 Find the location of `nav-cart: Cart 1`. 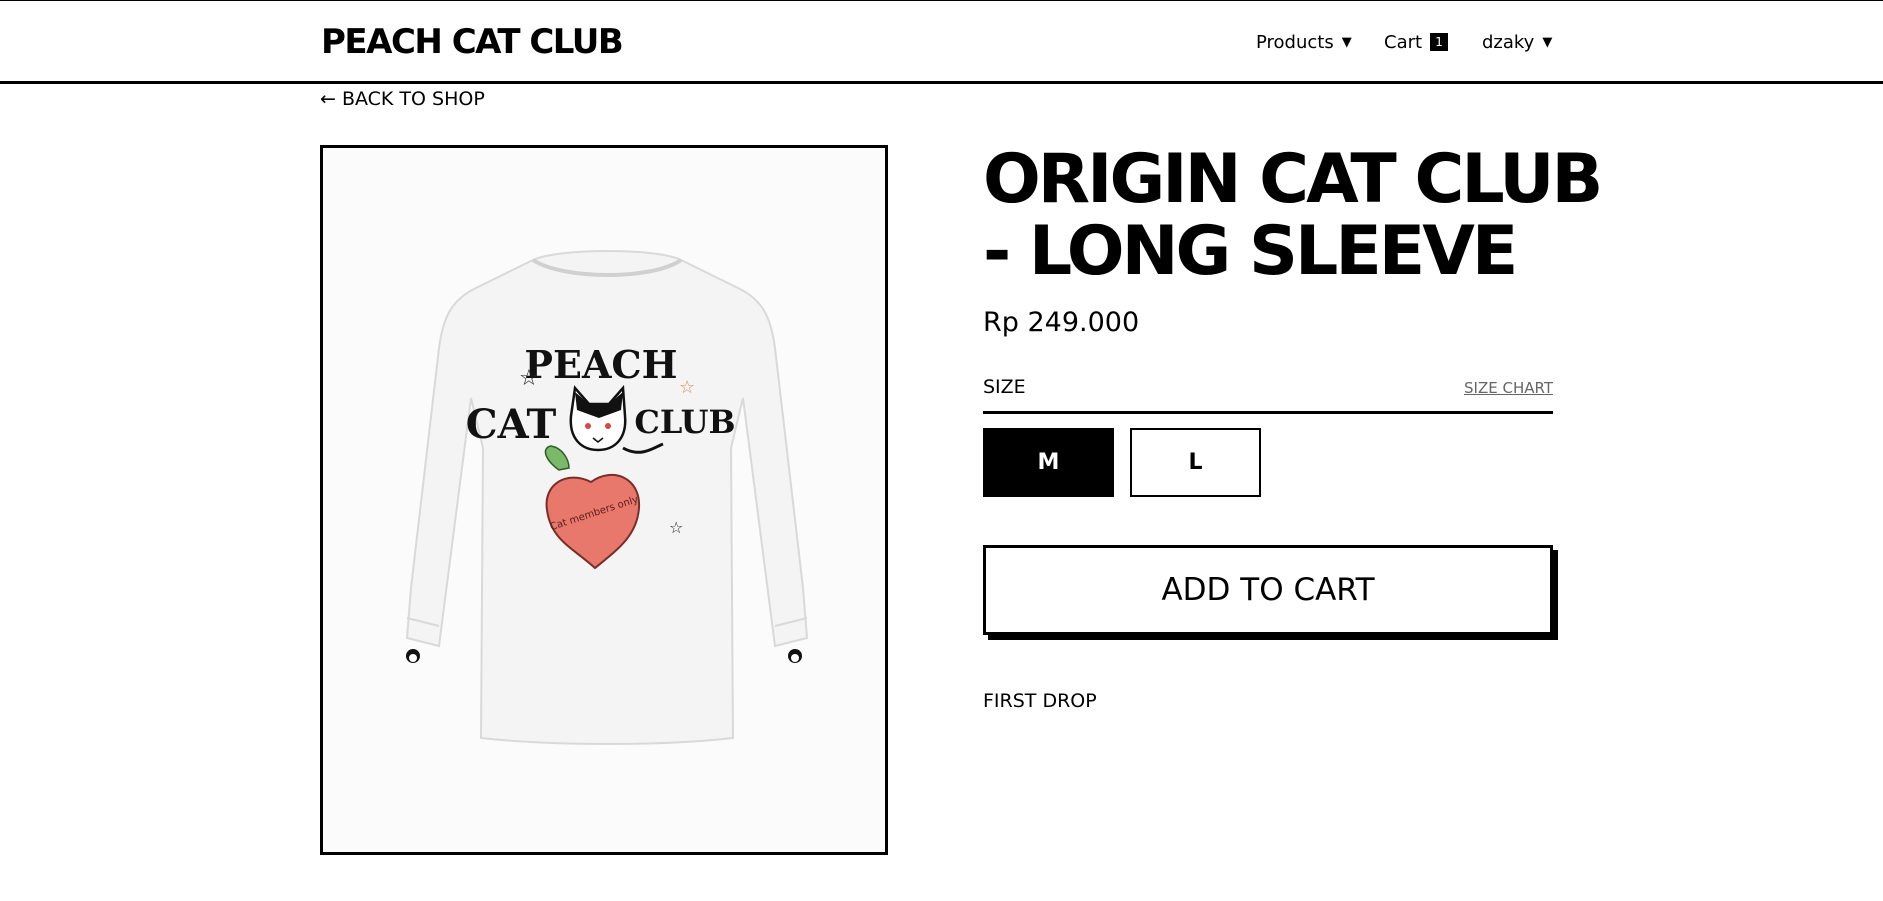

nav-cart: Cart 1 is located at coordinates (1416, 42).